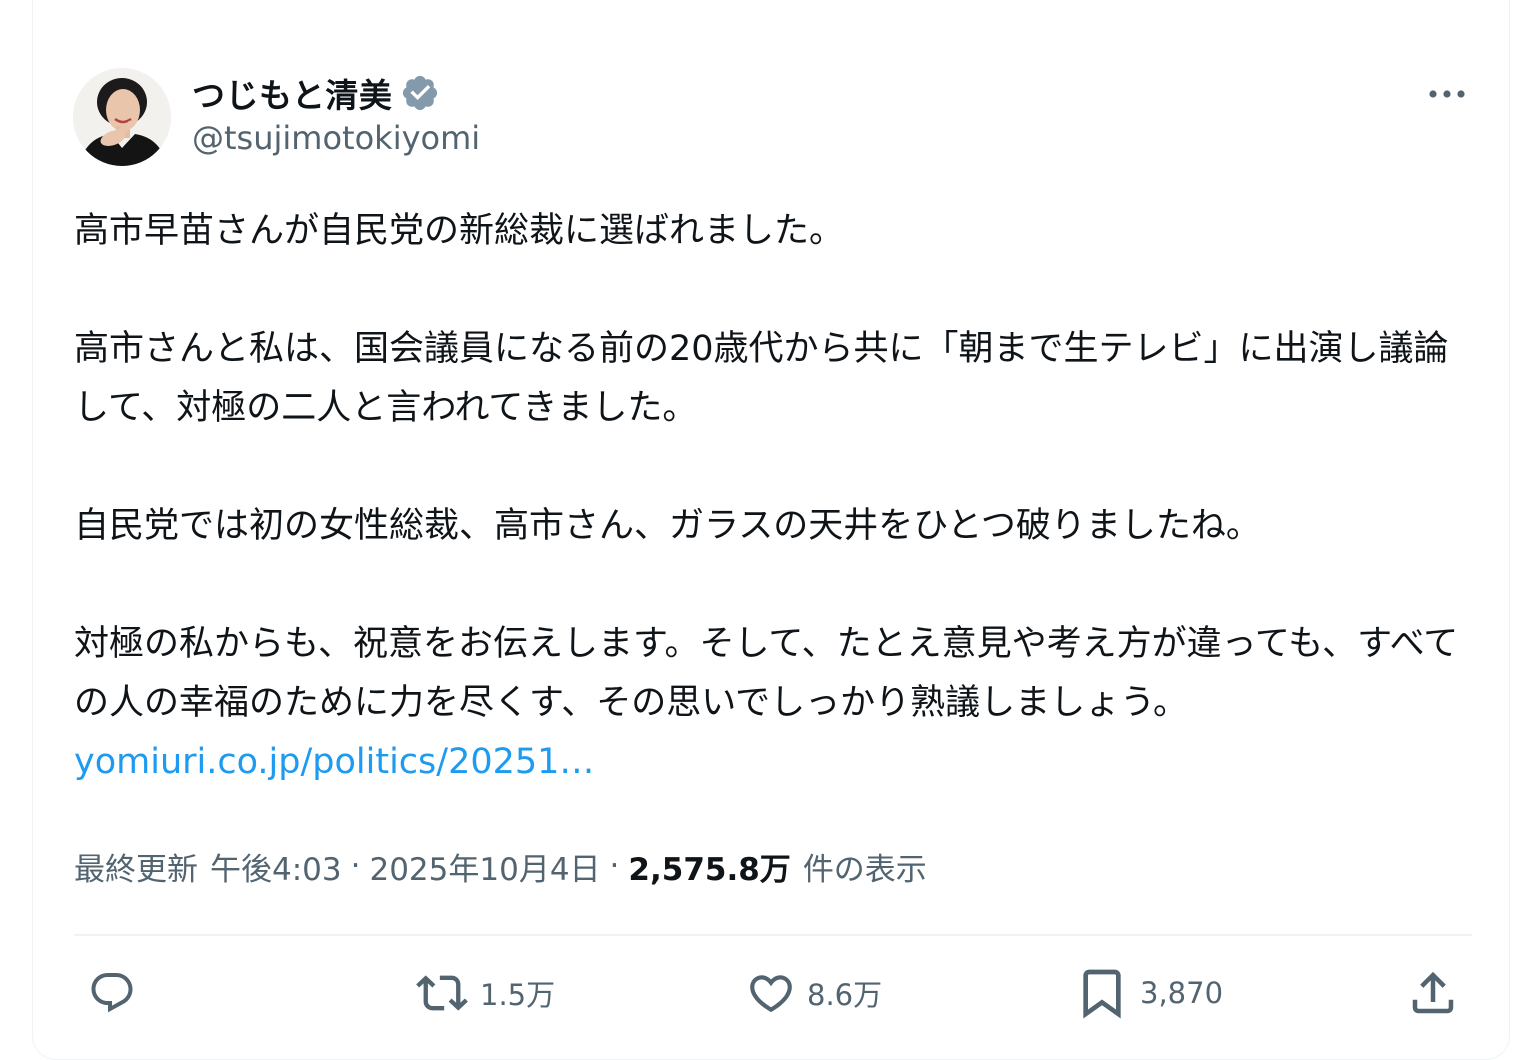  I want to click on tweet-paragraph: 自民党では初の女性総裁、高市さん、ガラスの天井をひとつ破りましたね。, so click(667, 526).